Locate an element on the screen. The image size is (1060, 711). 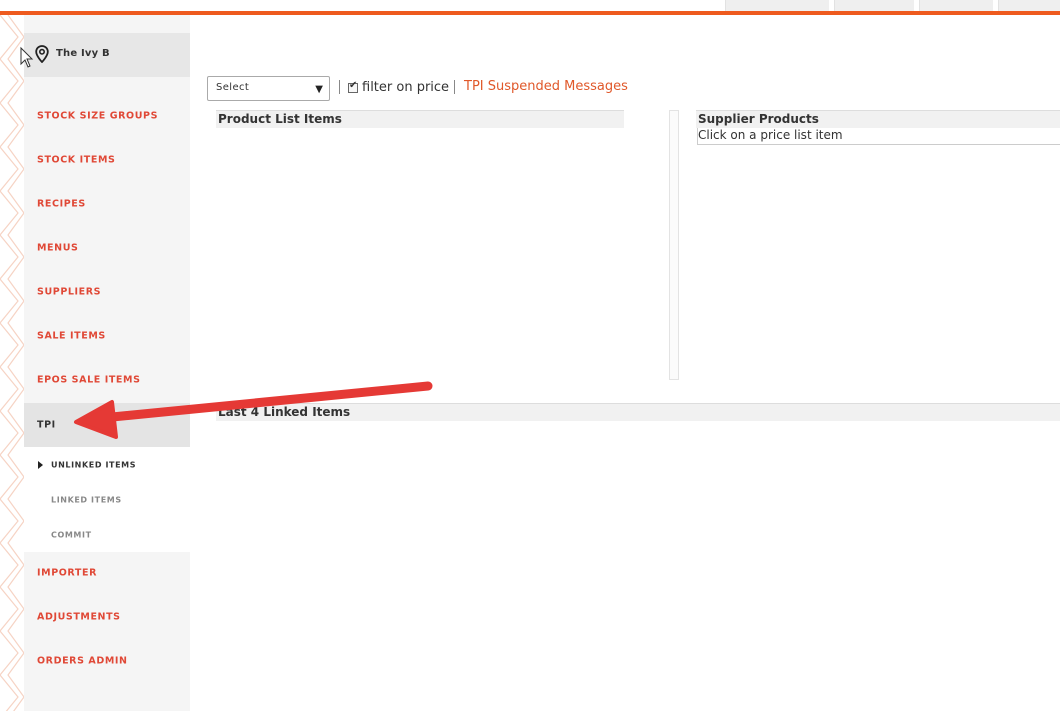
sidebar-item-label: TPI is located at coordinates (46, 425).